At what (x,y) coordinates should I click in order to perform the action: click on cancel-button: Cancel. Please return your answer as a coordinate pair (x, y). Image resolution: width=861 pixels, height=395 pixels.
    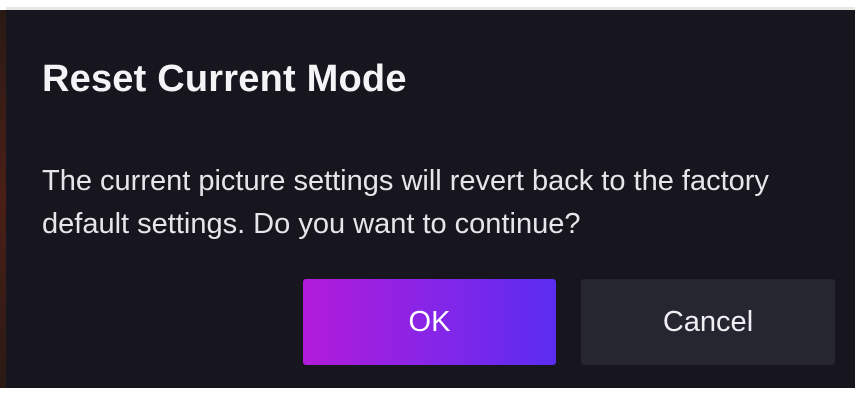
    Looking at the image, I should click on (708, 322).